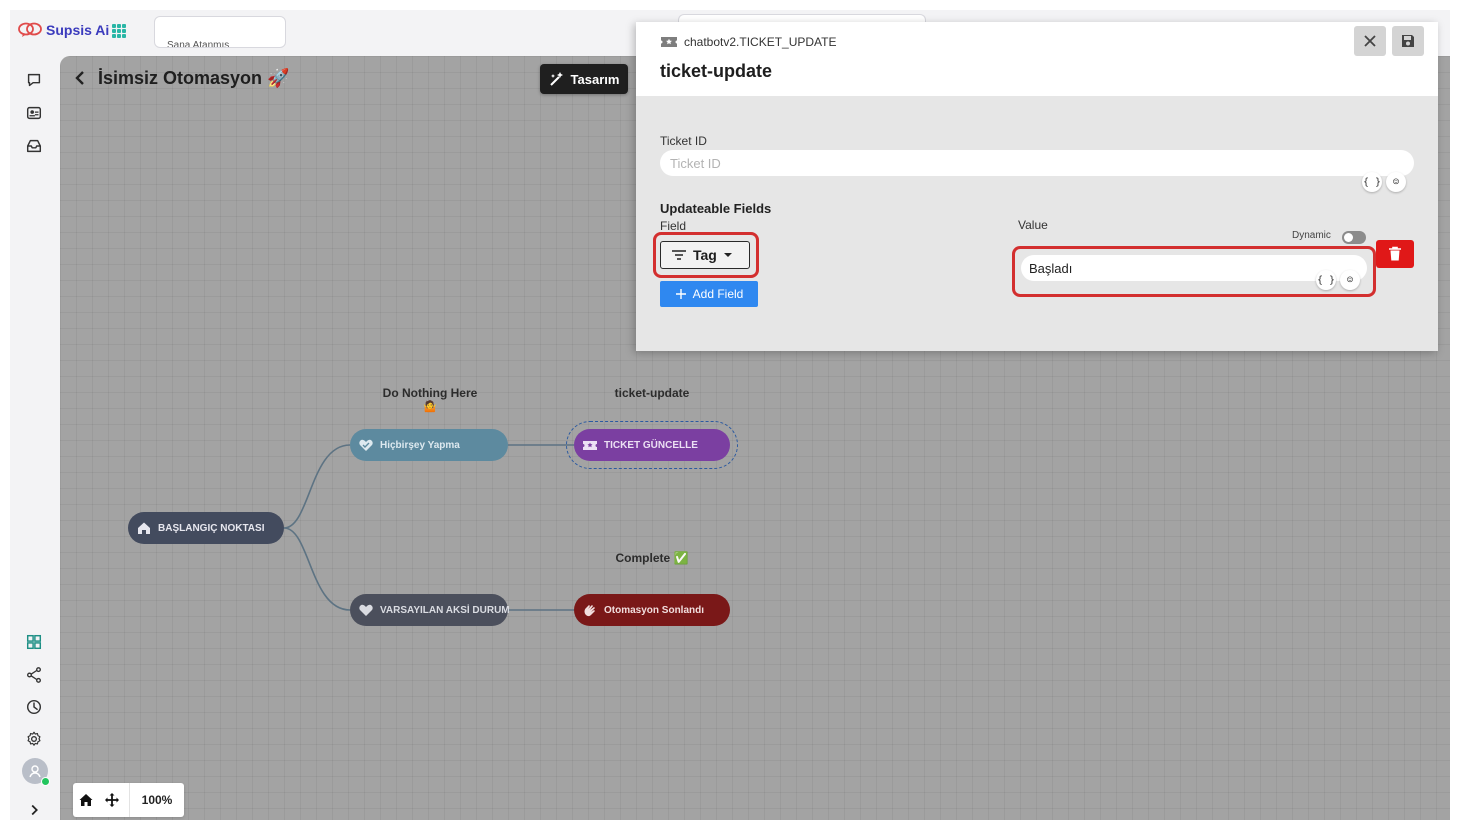 Image resolution: width=1460 pixels, height=830 pixels. What do you see at coordinates (112, 800) in the screenshot?
I see `pan-arrows-icon` at bounding box center [112, 800].